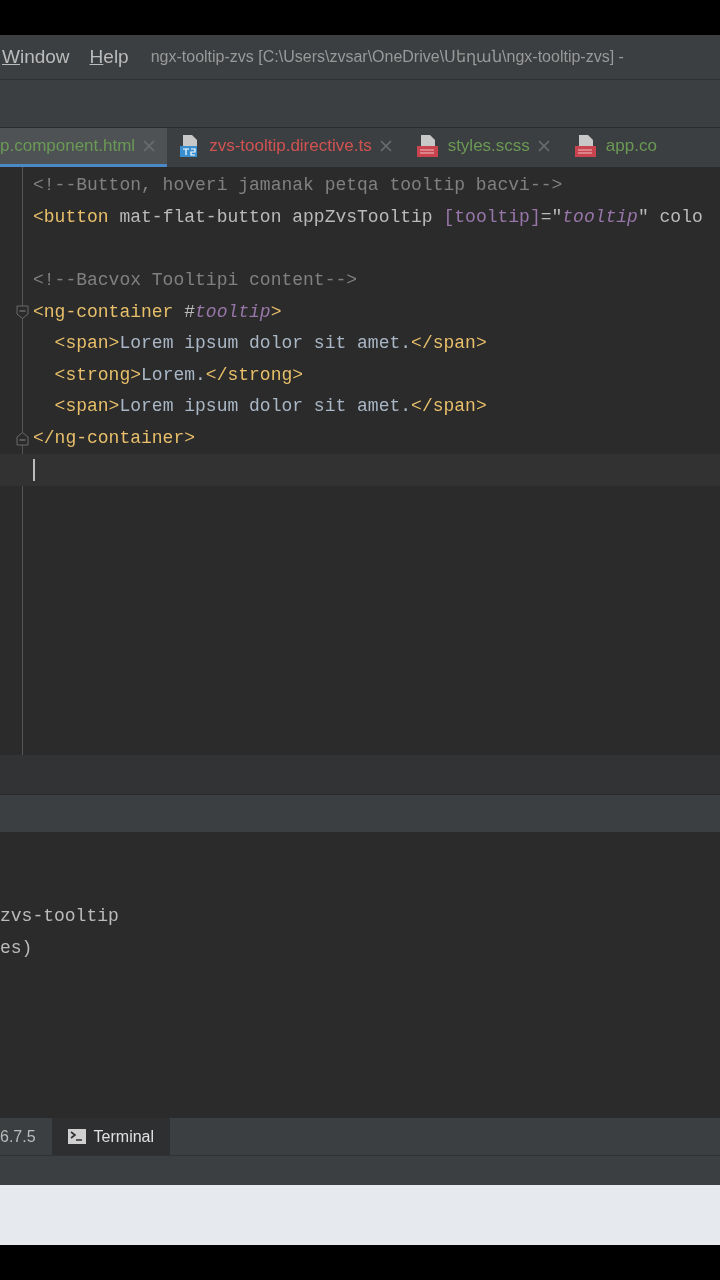  I want to click on terminal-icon, so click(76, 1136).